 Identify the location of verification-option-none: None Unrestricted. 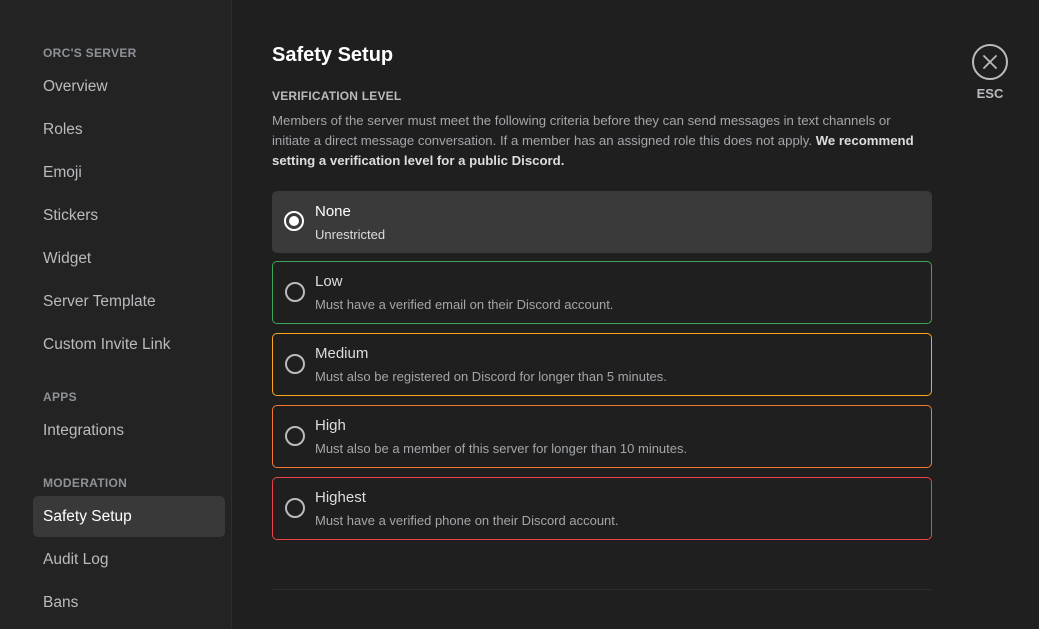
(602, 222).